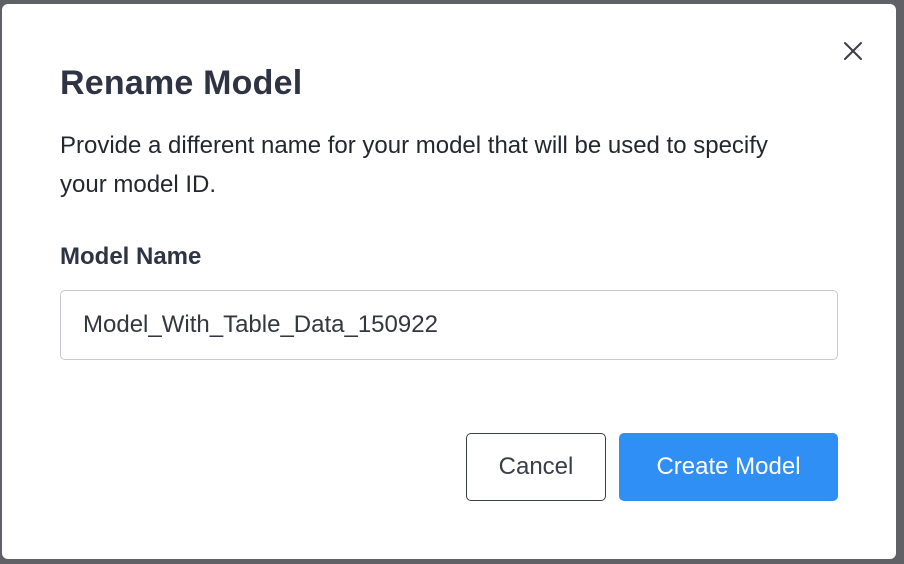 The width and height of the screenshot is (904, 564). I want to click on close-icon, so click(853, 51).